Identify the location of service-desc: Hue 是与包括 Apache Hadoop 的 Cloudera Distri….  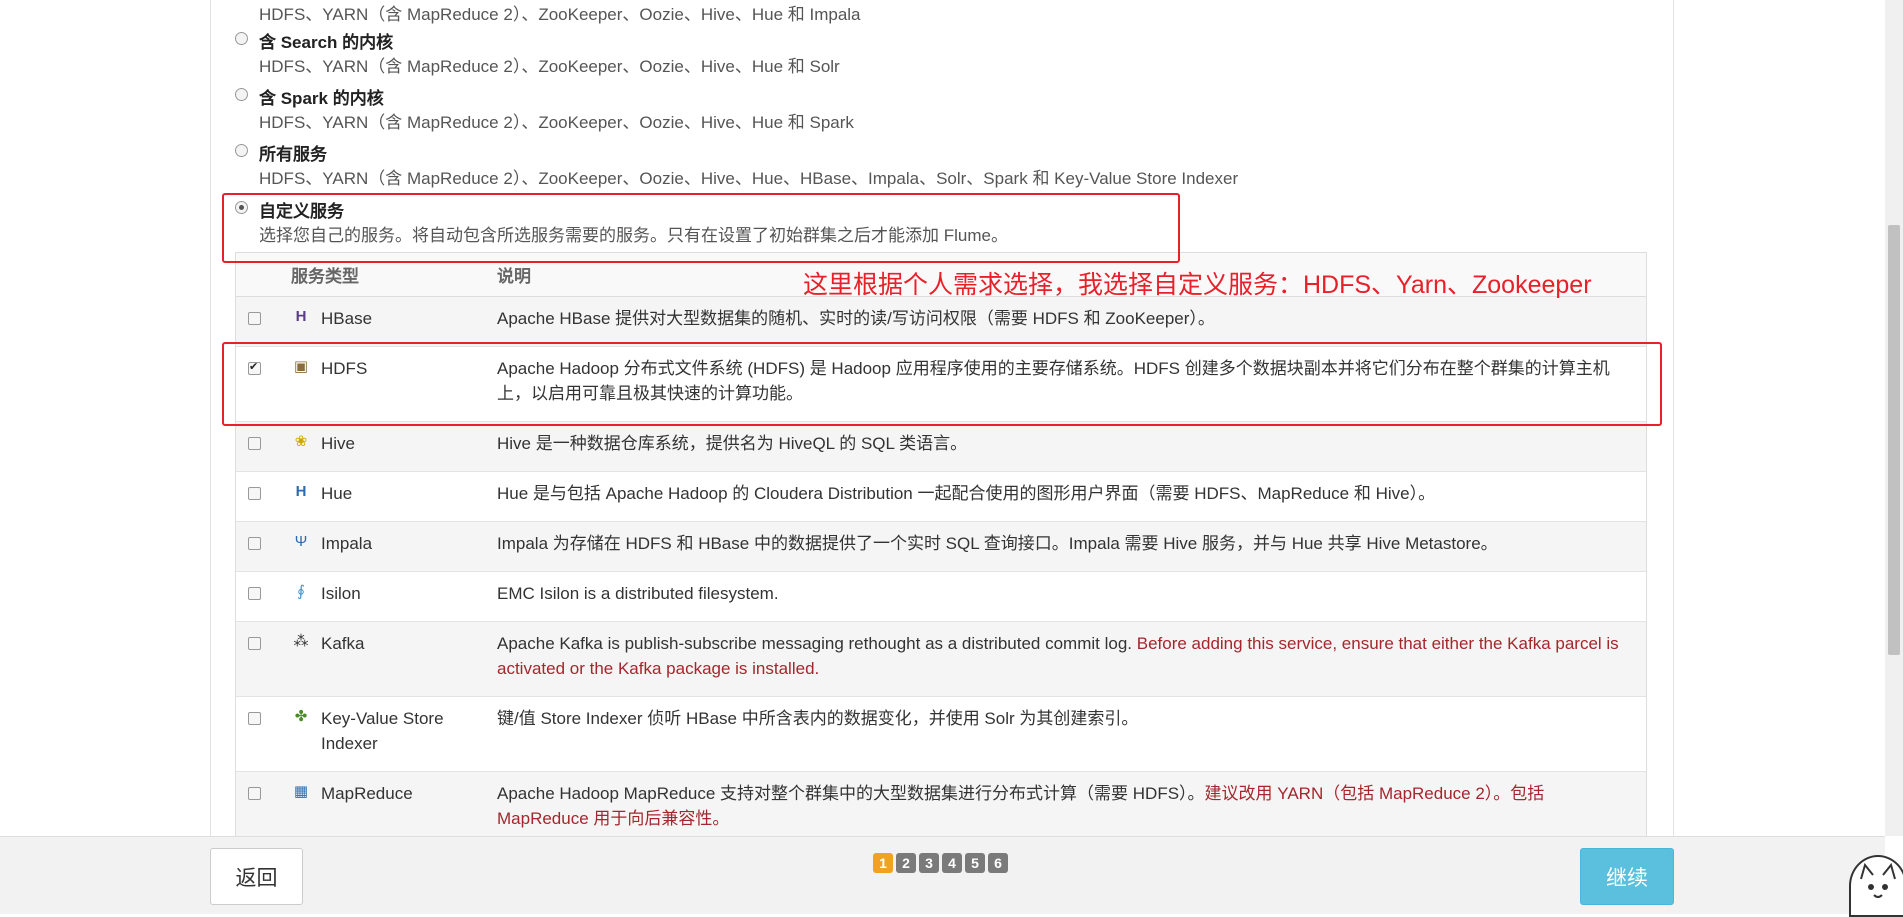
(966, 493).